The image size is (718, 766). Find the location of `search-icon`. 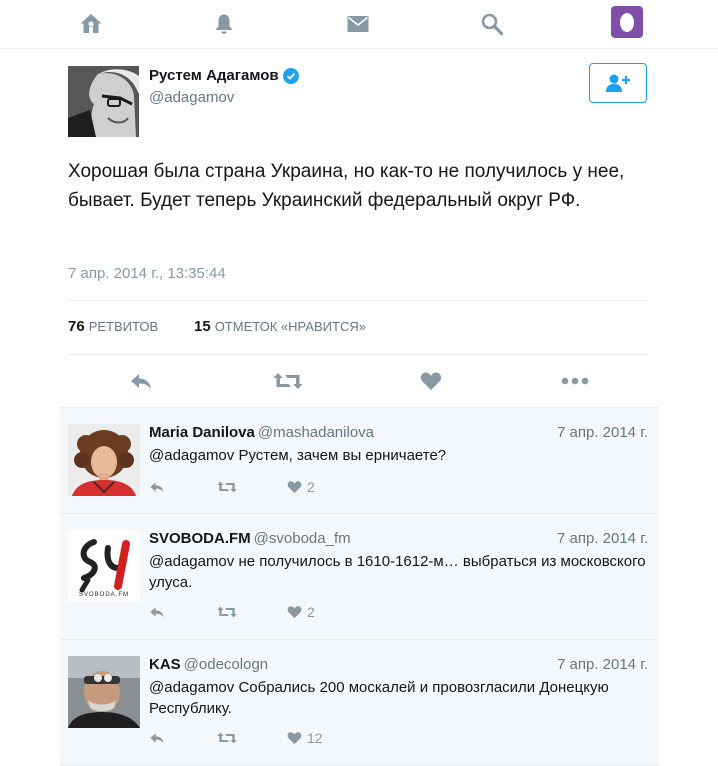

search-icon is located at coordinates (492, 24).